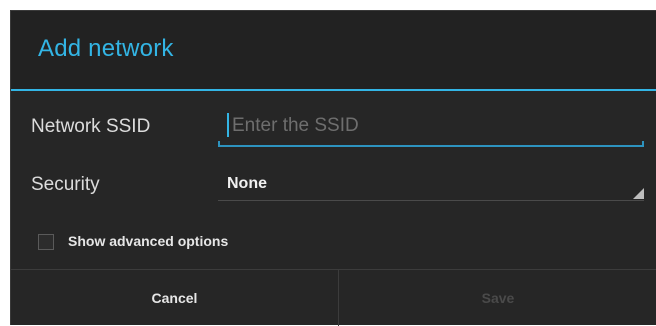 This screenshot has width=656, height=326. What do you see at coordinates (431, 126) in the screenshot?
I see `ssid-input` at bounding box center [431, 126].